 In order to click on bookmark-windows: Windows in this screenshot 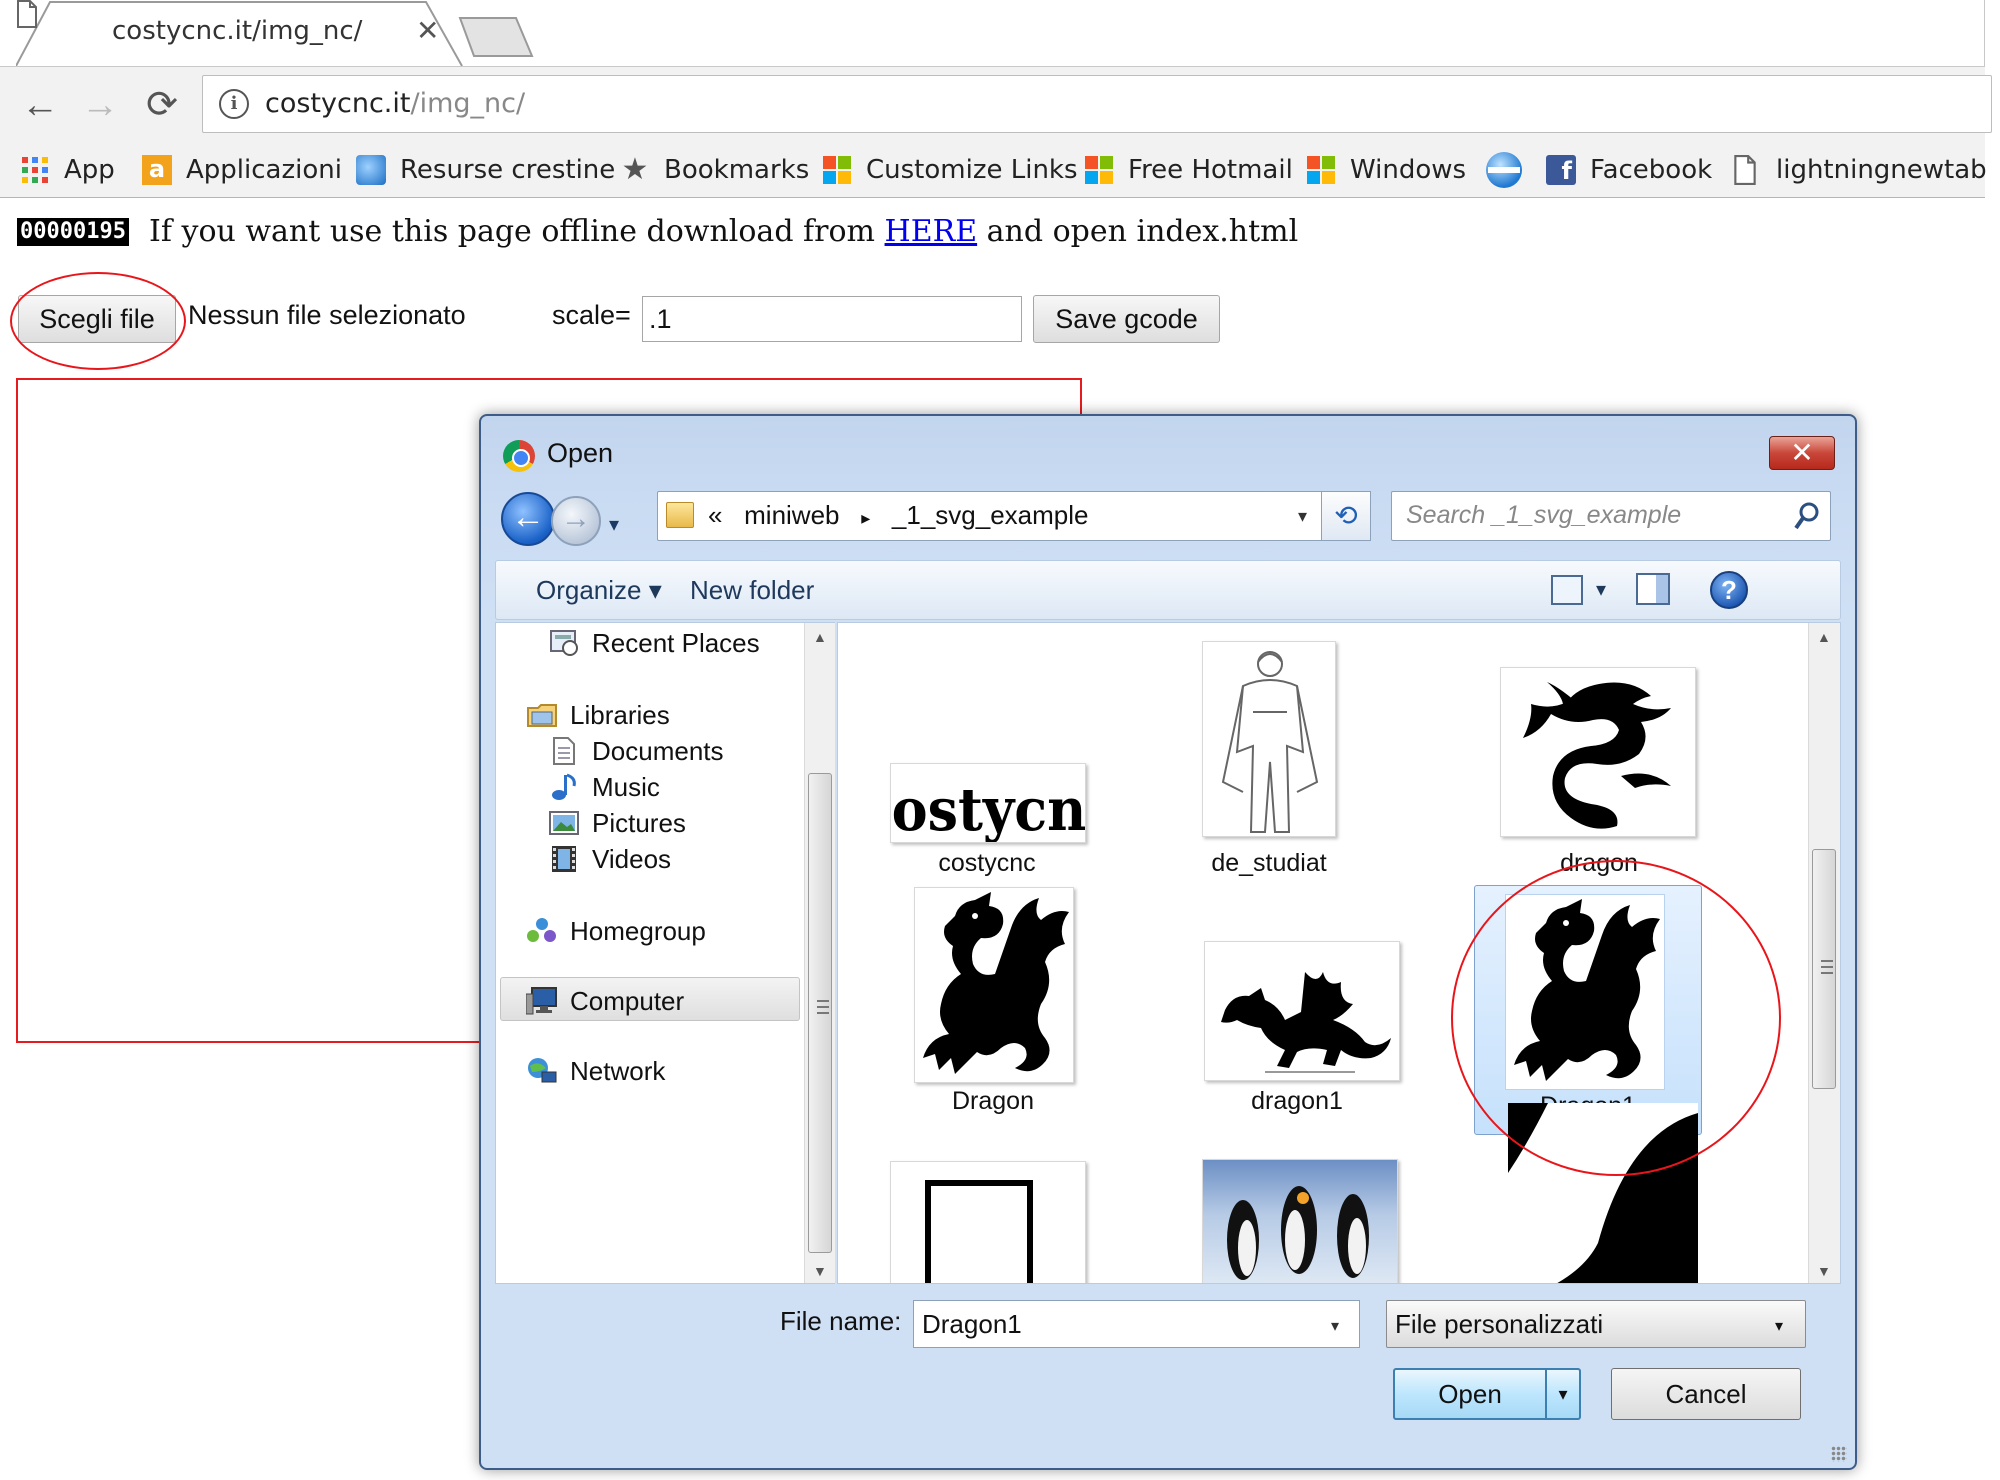, I will do `click(1386, 170)`.